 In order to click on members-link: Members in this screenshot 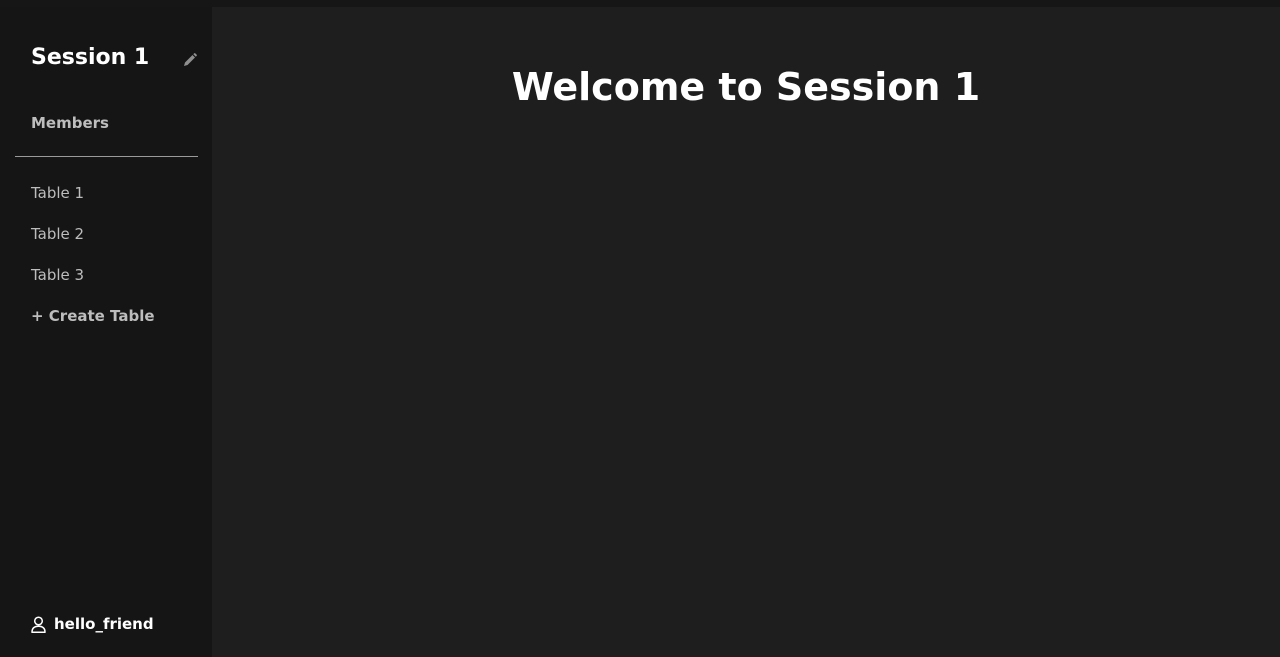, I will do `click(70, 123)`.